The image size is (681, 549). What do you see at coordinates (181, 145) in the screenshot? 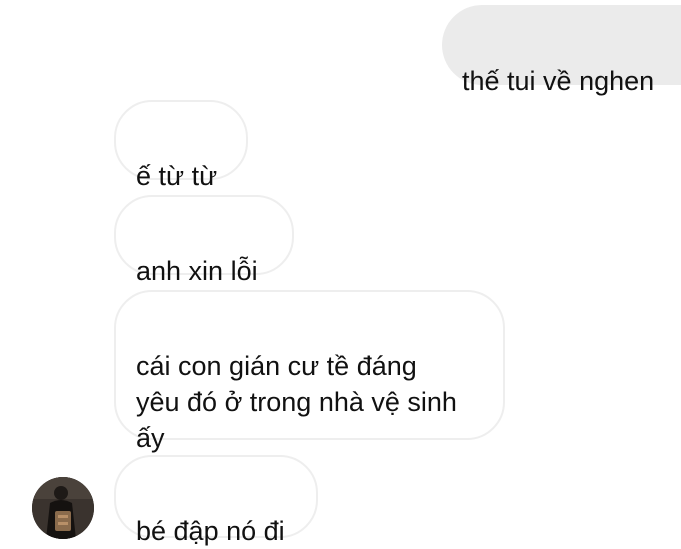
I see `incoming-message-bubble: ế từ từ` at bounding box center [181, 145].